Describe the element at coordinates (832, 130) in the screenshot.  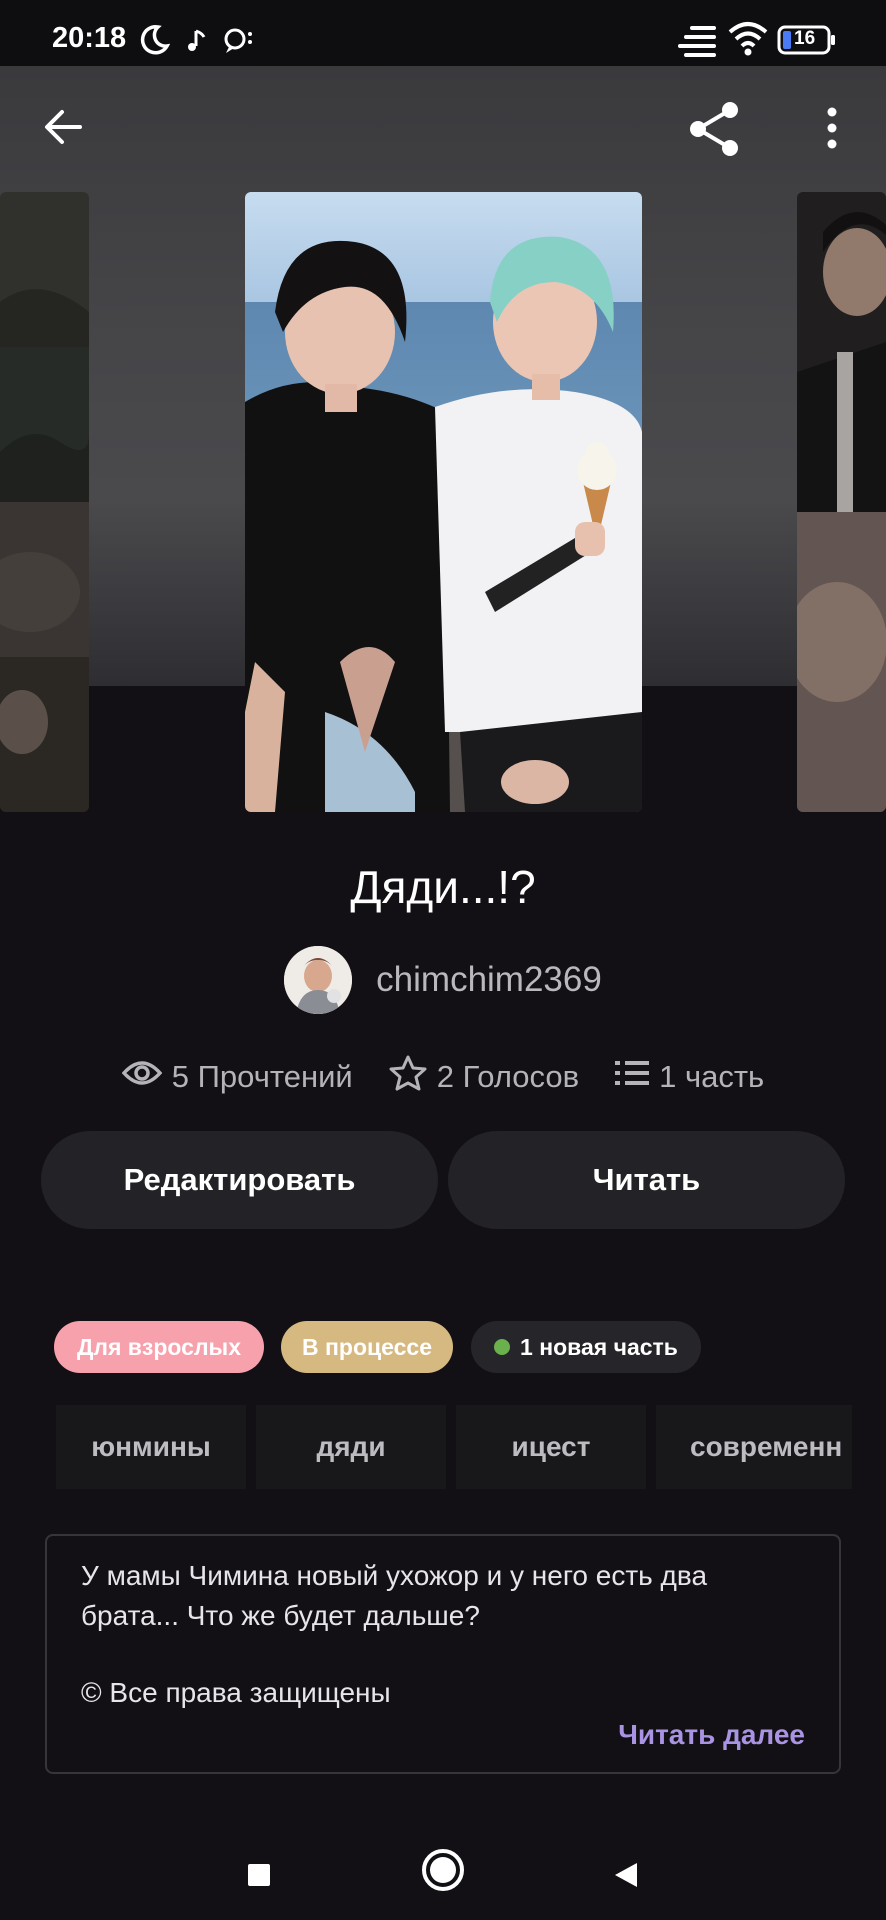
I see `more-vert-icon` at that location.